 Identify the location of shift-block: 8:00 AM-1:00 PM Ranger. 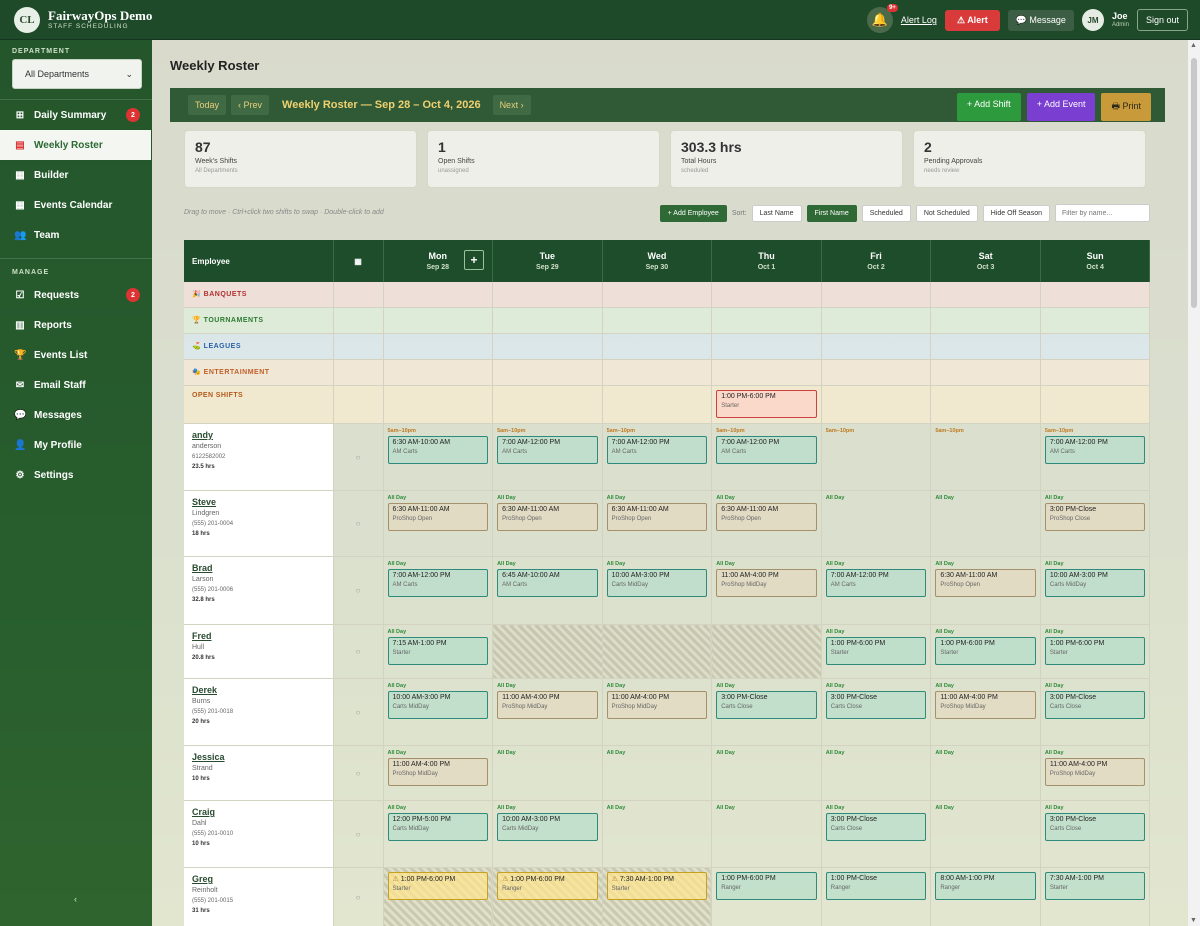
(985, 886).